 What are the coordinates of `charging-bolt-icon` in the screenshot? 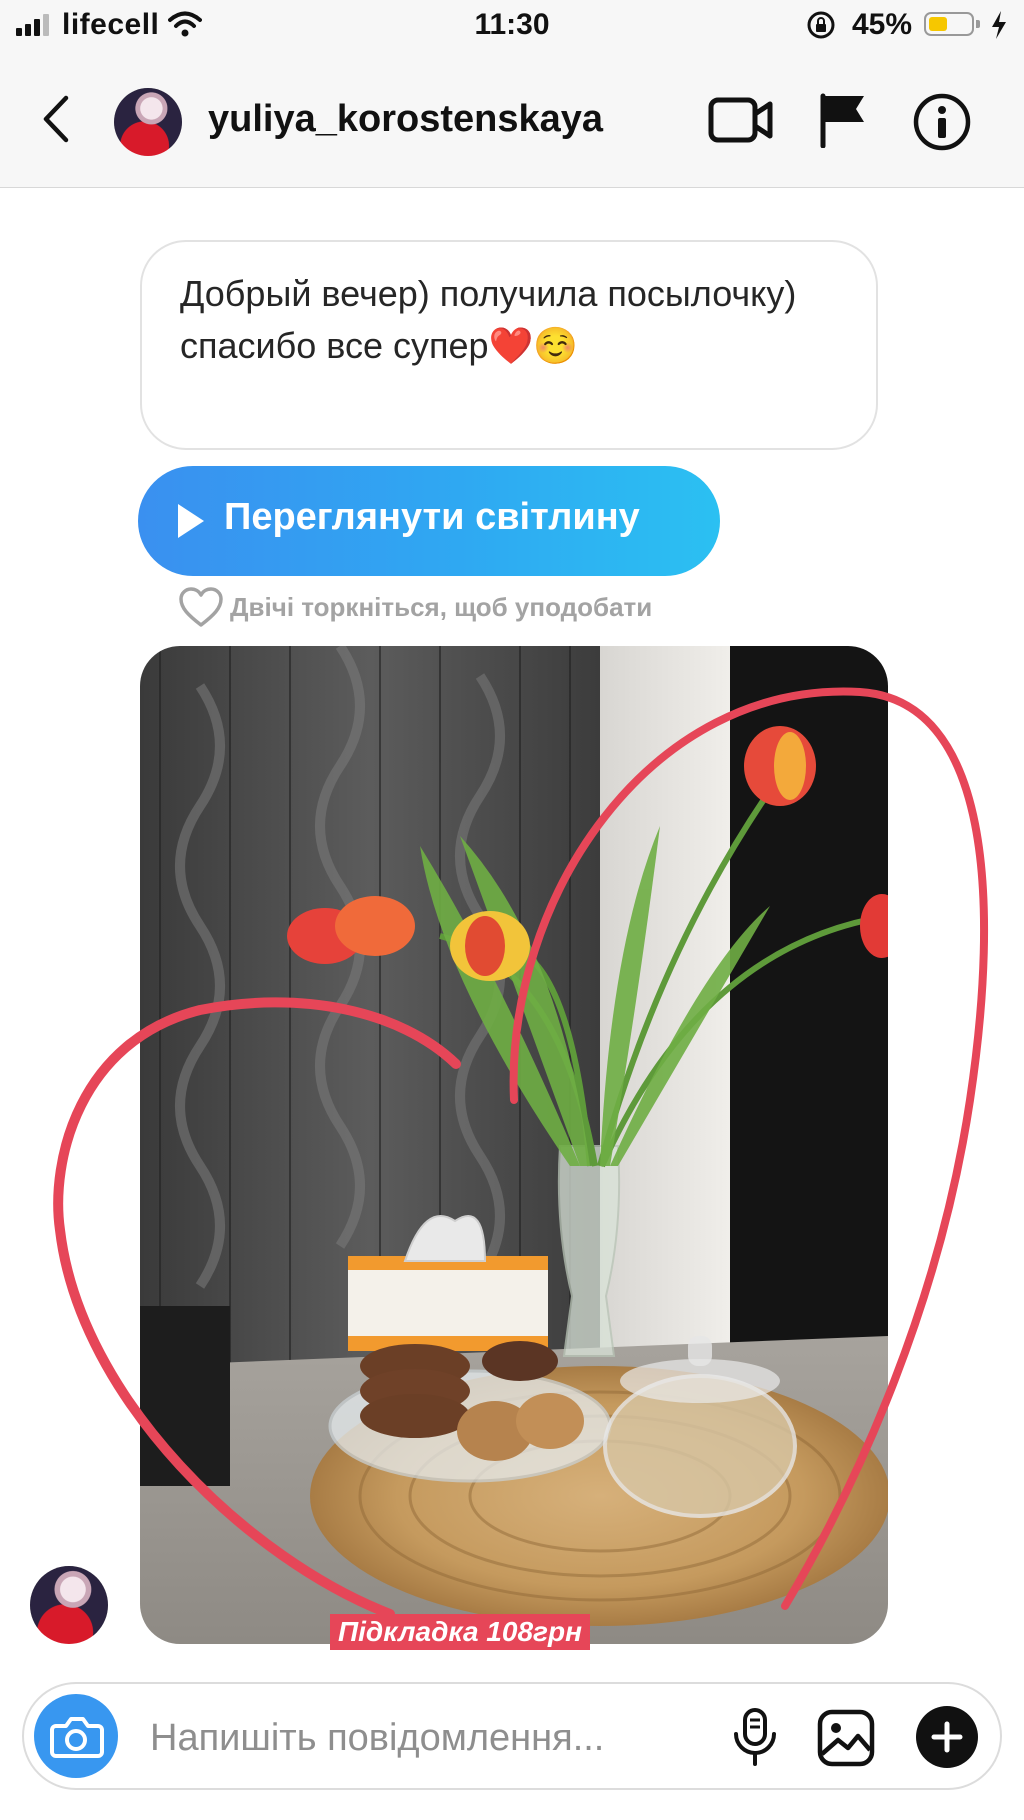 It's located at (999, 25).